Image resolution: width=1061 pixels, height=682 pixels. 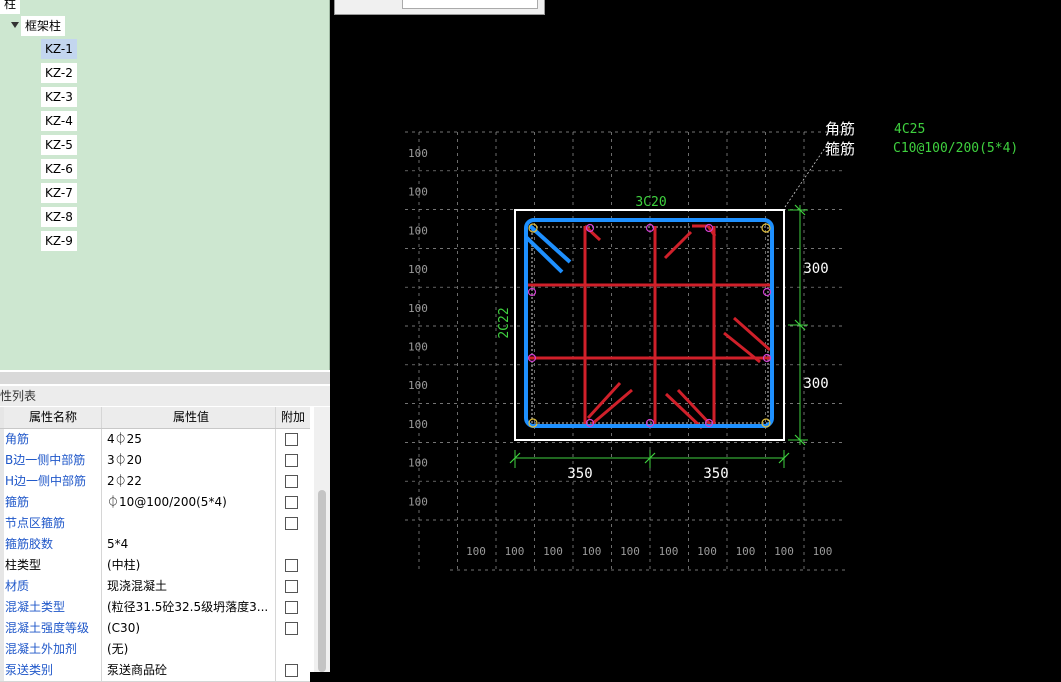 What do you see at coordinates (53, 481) in the screenshot?
I see `property-name: H边一侧中部筋` at bounding box center [53, 481].